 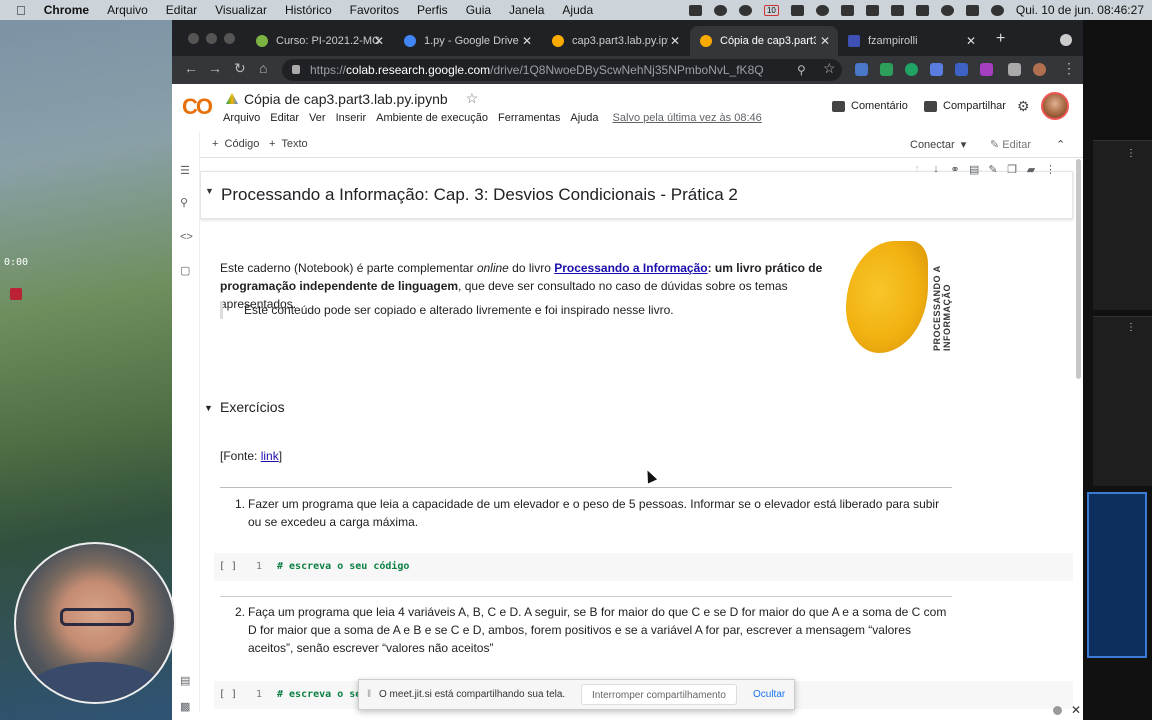 What do you see at coordinates (1069, 68) in the screenshot?
I see `browser-menu-icon: ⋮` at bounding box center [1069, 68].